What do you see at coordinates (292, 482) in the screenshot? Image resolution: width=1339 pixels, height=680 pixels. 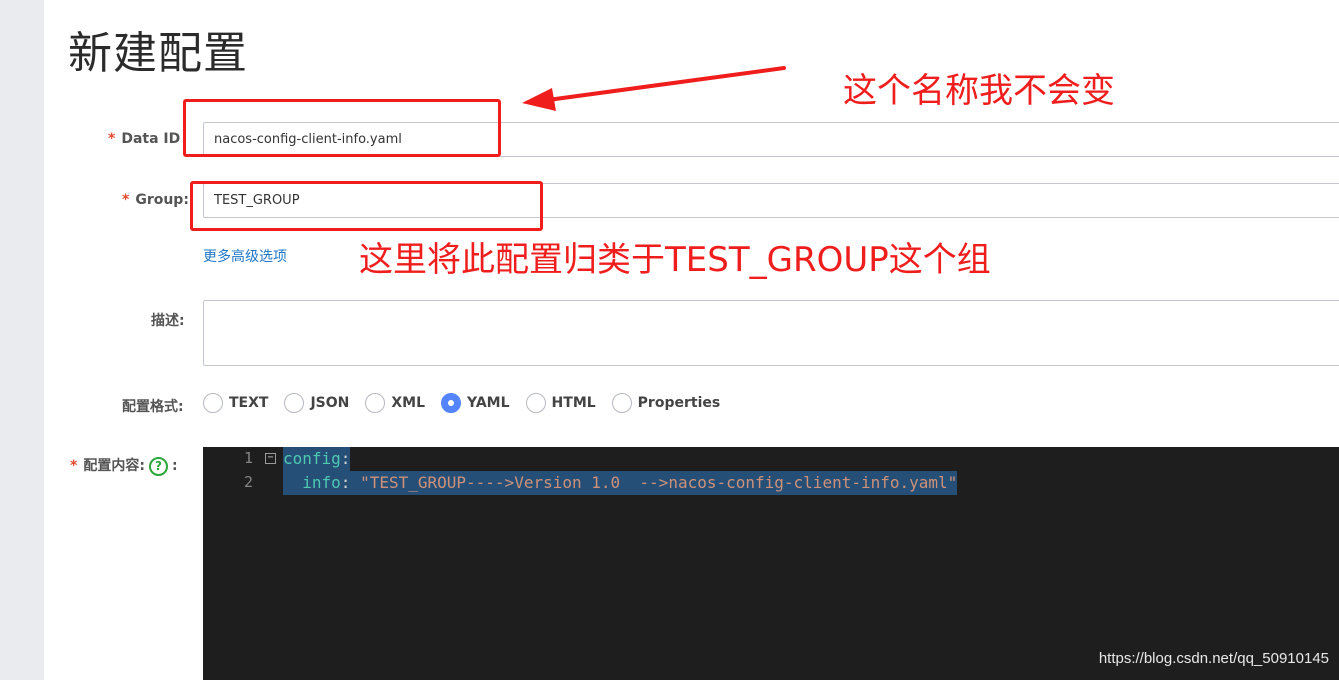 I see `yaml-indent` at bounding box center [292, 482].